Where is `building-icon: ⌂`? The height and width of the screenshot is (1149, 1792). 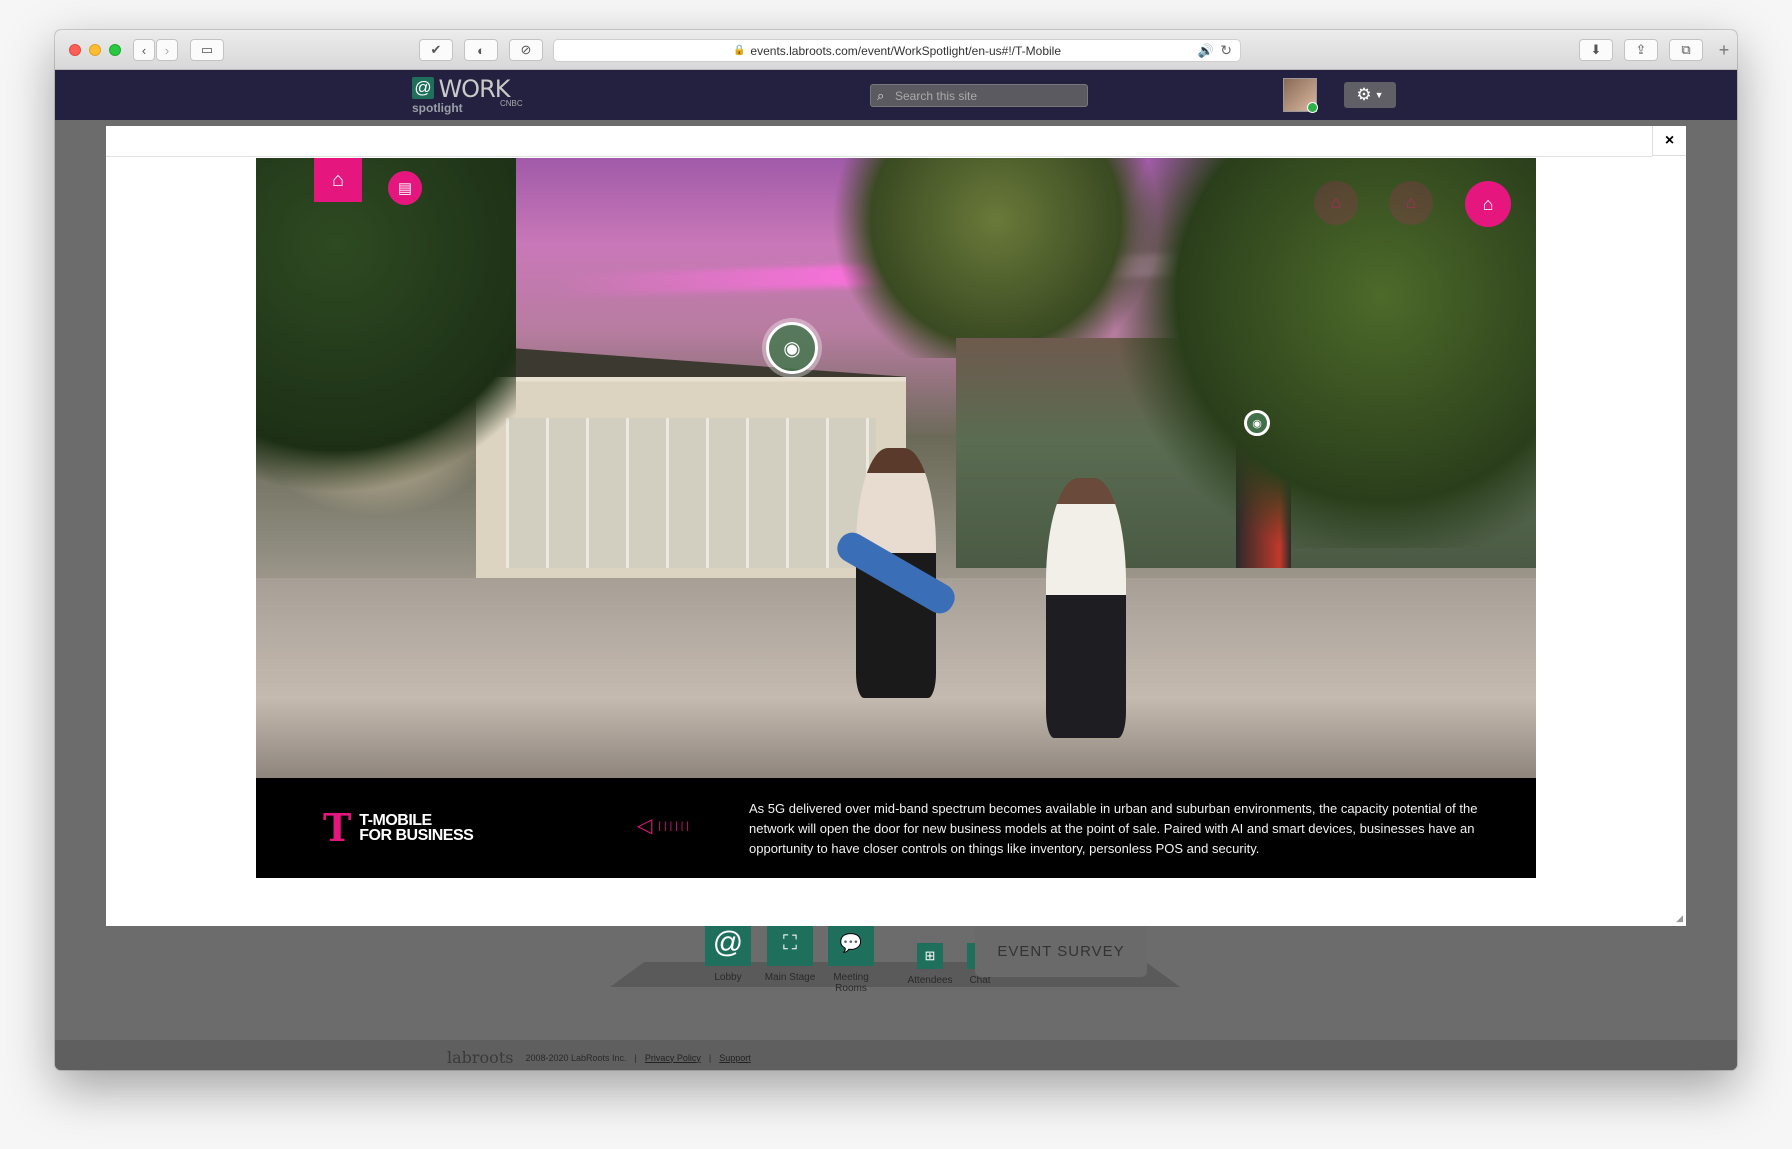
building-icon: ⌂ is located at coordinates (1336, 202).